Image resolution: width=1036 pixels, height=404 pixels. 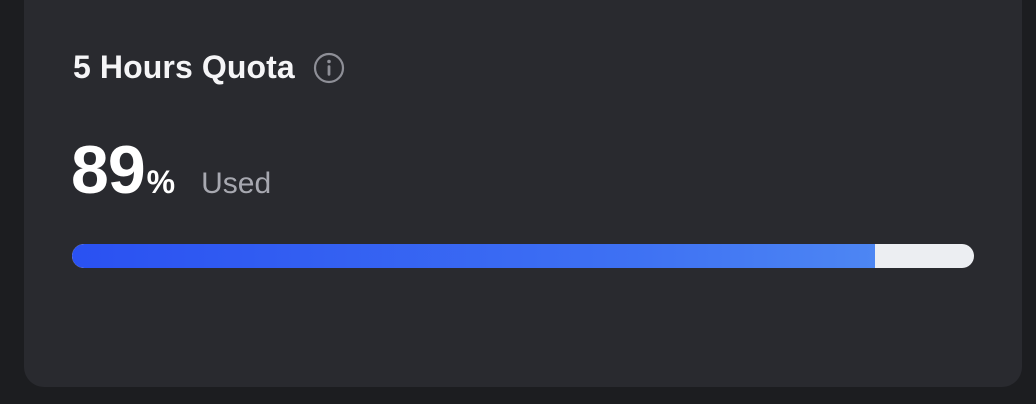 I want to click on quota-header: 5 Hours Quota, so click(x=209, y=67).